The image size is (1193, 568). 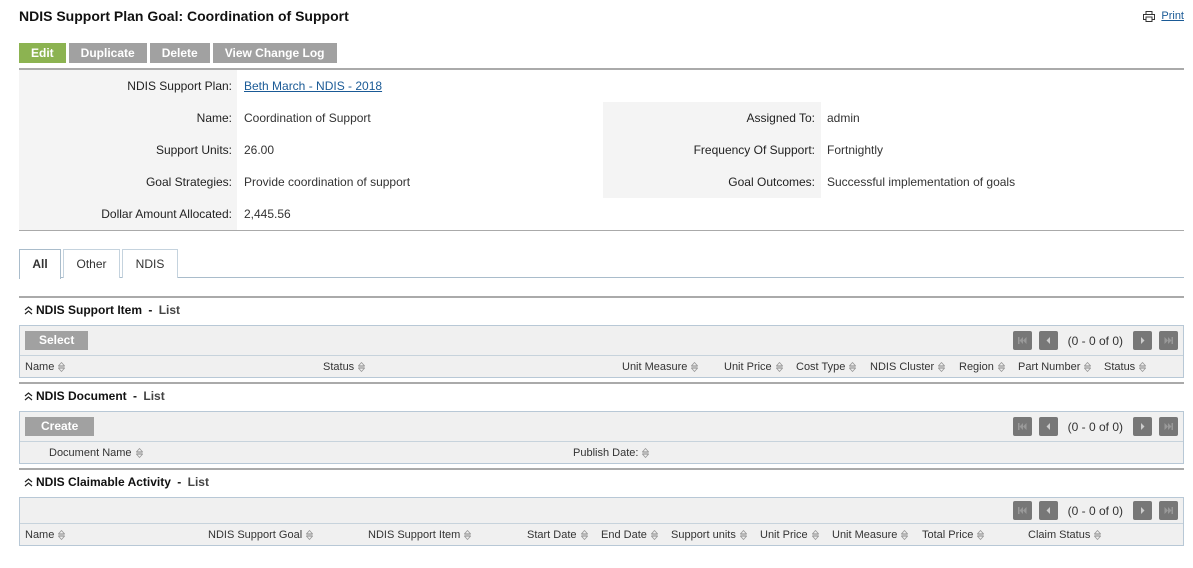 I want to click on first-page-icon, so click(x=1022, y=426).